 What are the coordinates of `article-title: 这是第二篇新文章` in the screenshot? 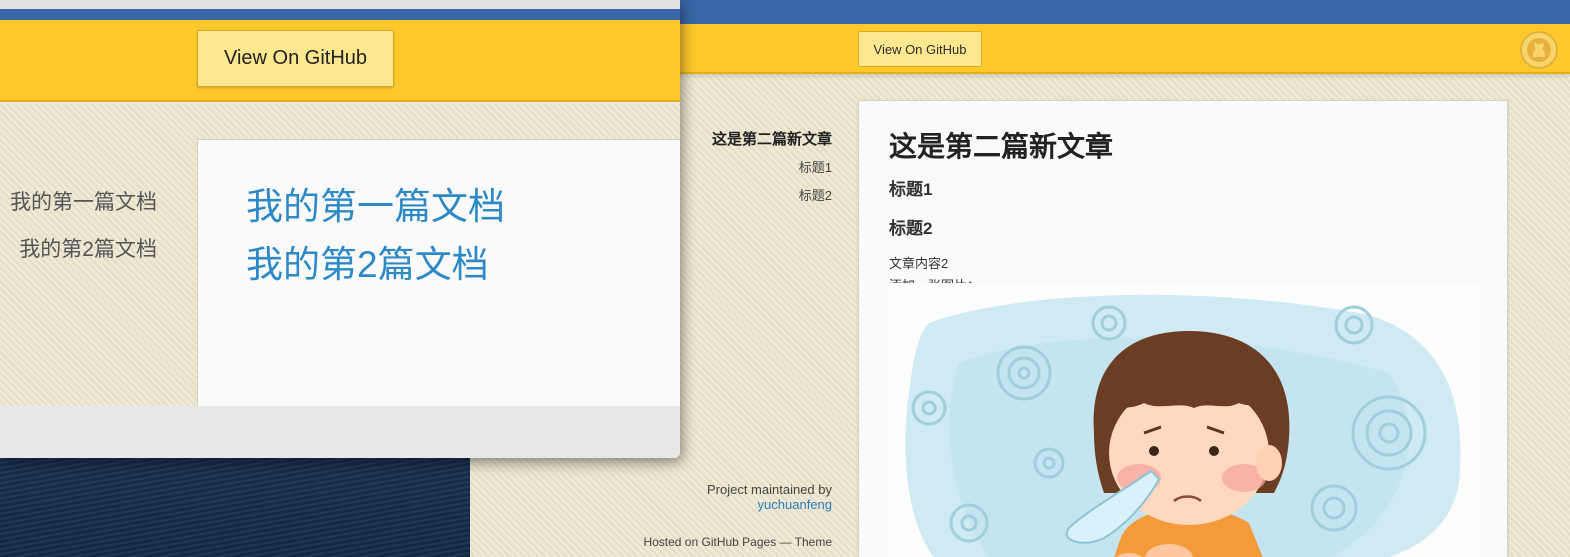 It's located at (1001, 146).